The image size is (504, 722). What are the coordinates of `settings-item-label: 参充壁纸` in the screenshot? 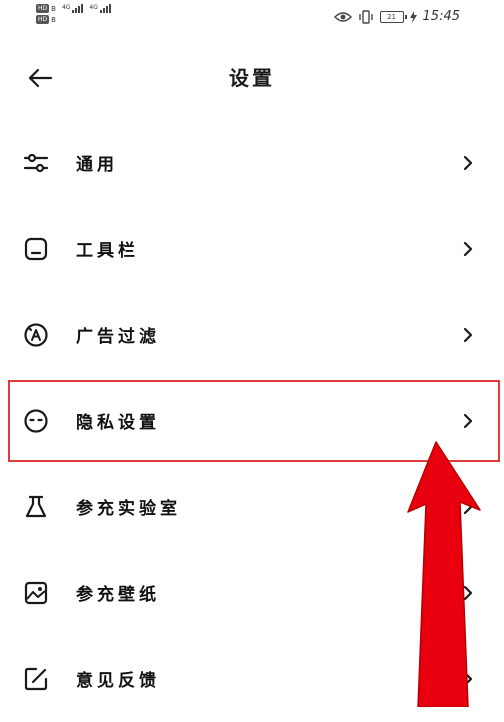 It's located at (118, 595).